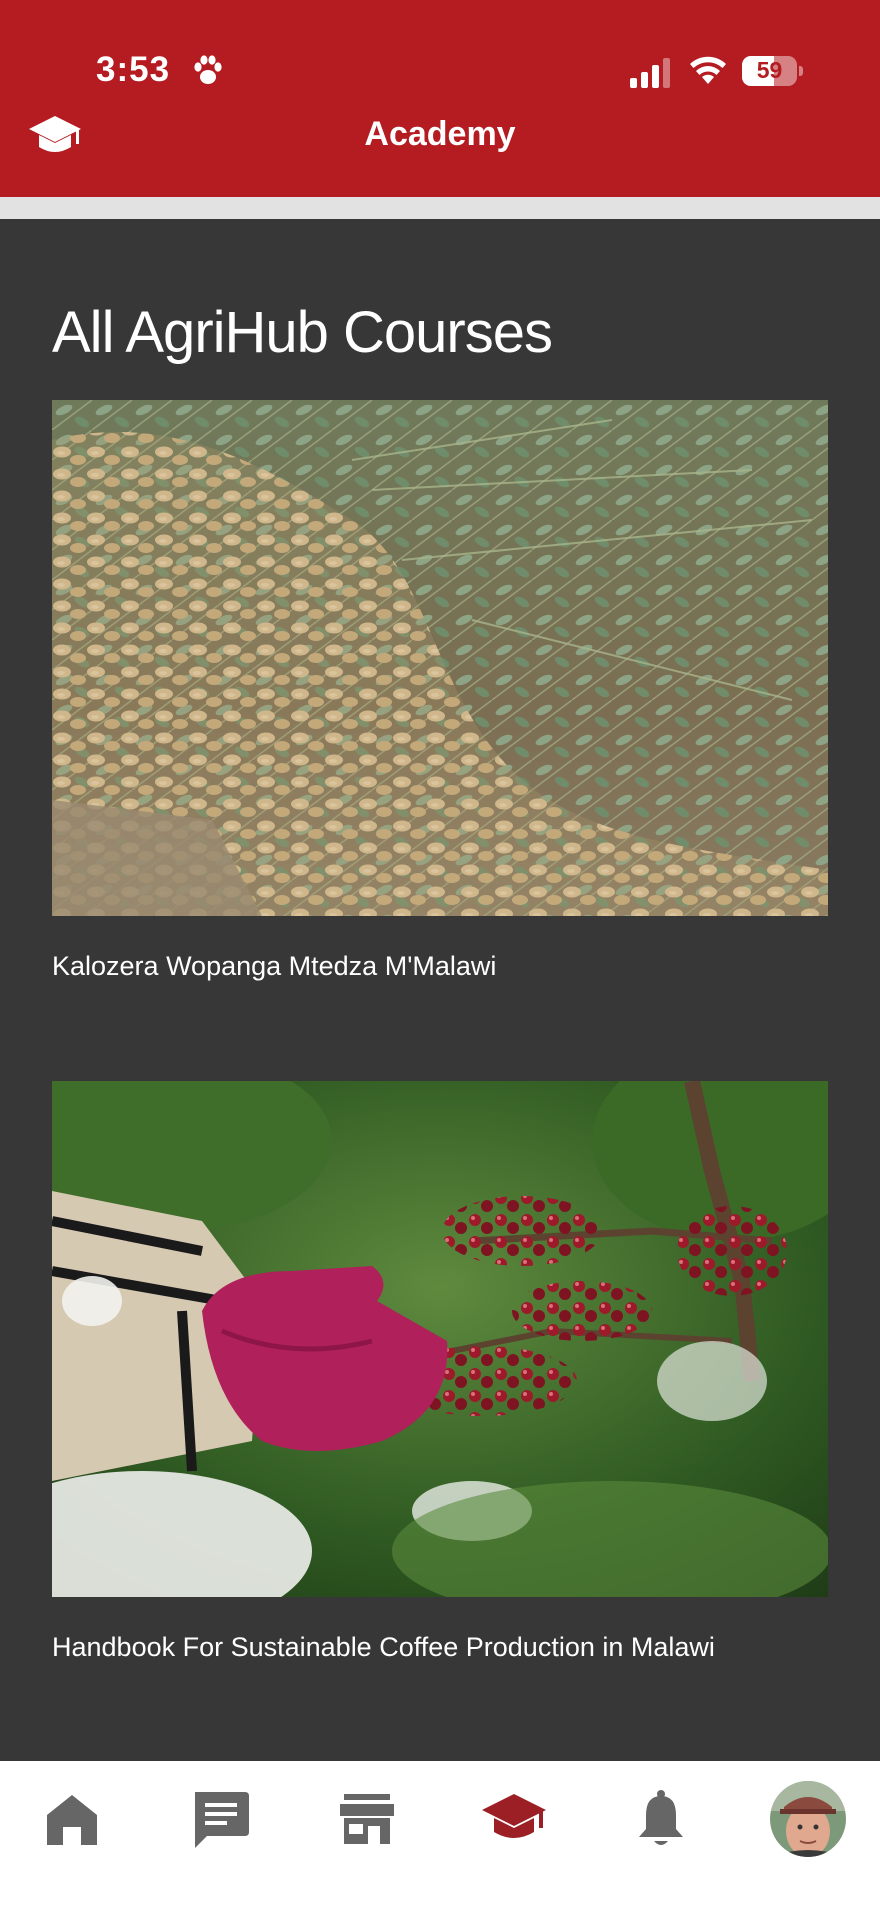  I want to click on status-time: 3:53, so click(133, 69).